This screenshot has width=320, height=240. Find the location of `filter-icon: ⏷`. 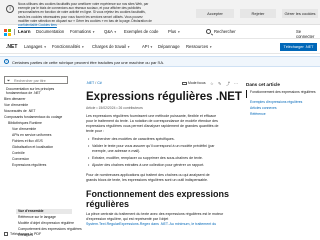

filter-icon: ⏷ is located at coordinates (9, 80).